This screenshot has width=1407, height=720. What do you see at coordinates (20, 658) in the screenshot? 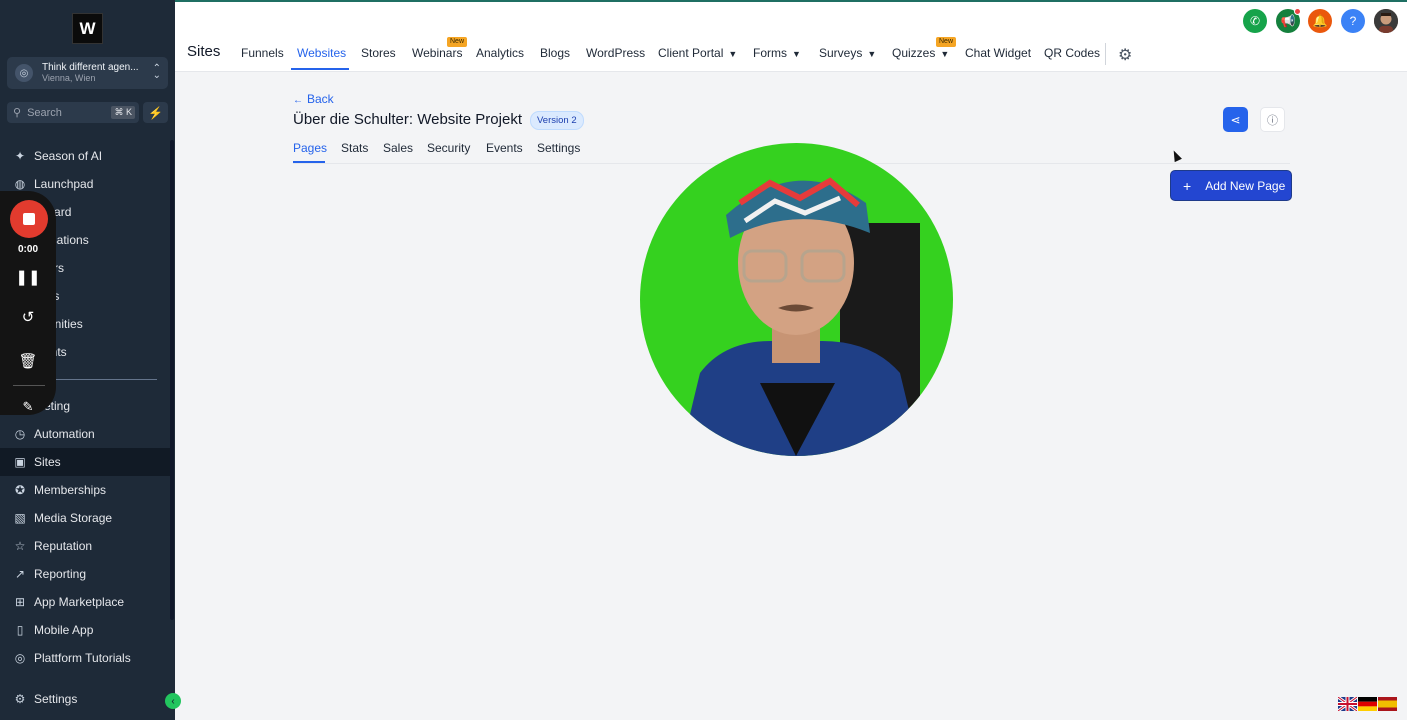
I see `tutorial-icon: ◎` at bounding box center [20, 658].